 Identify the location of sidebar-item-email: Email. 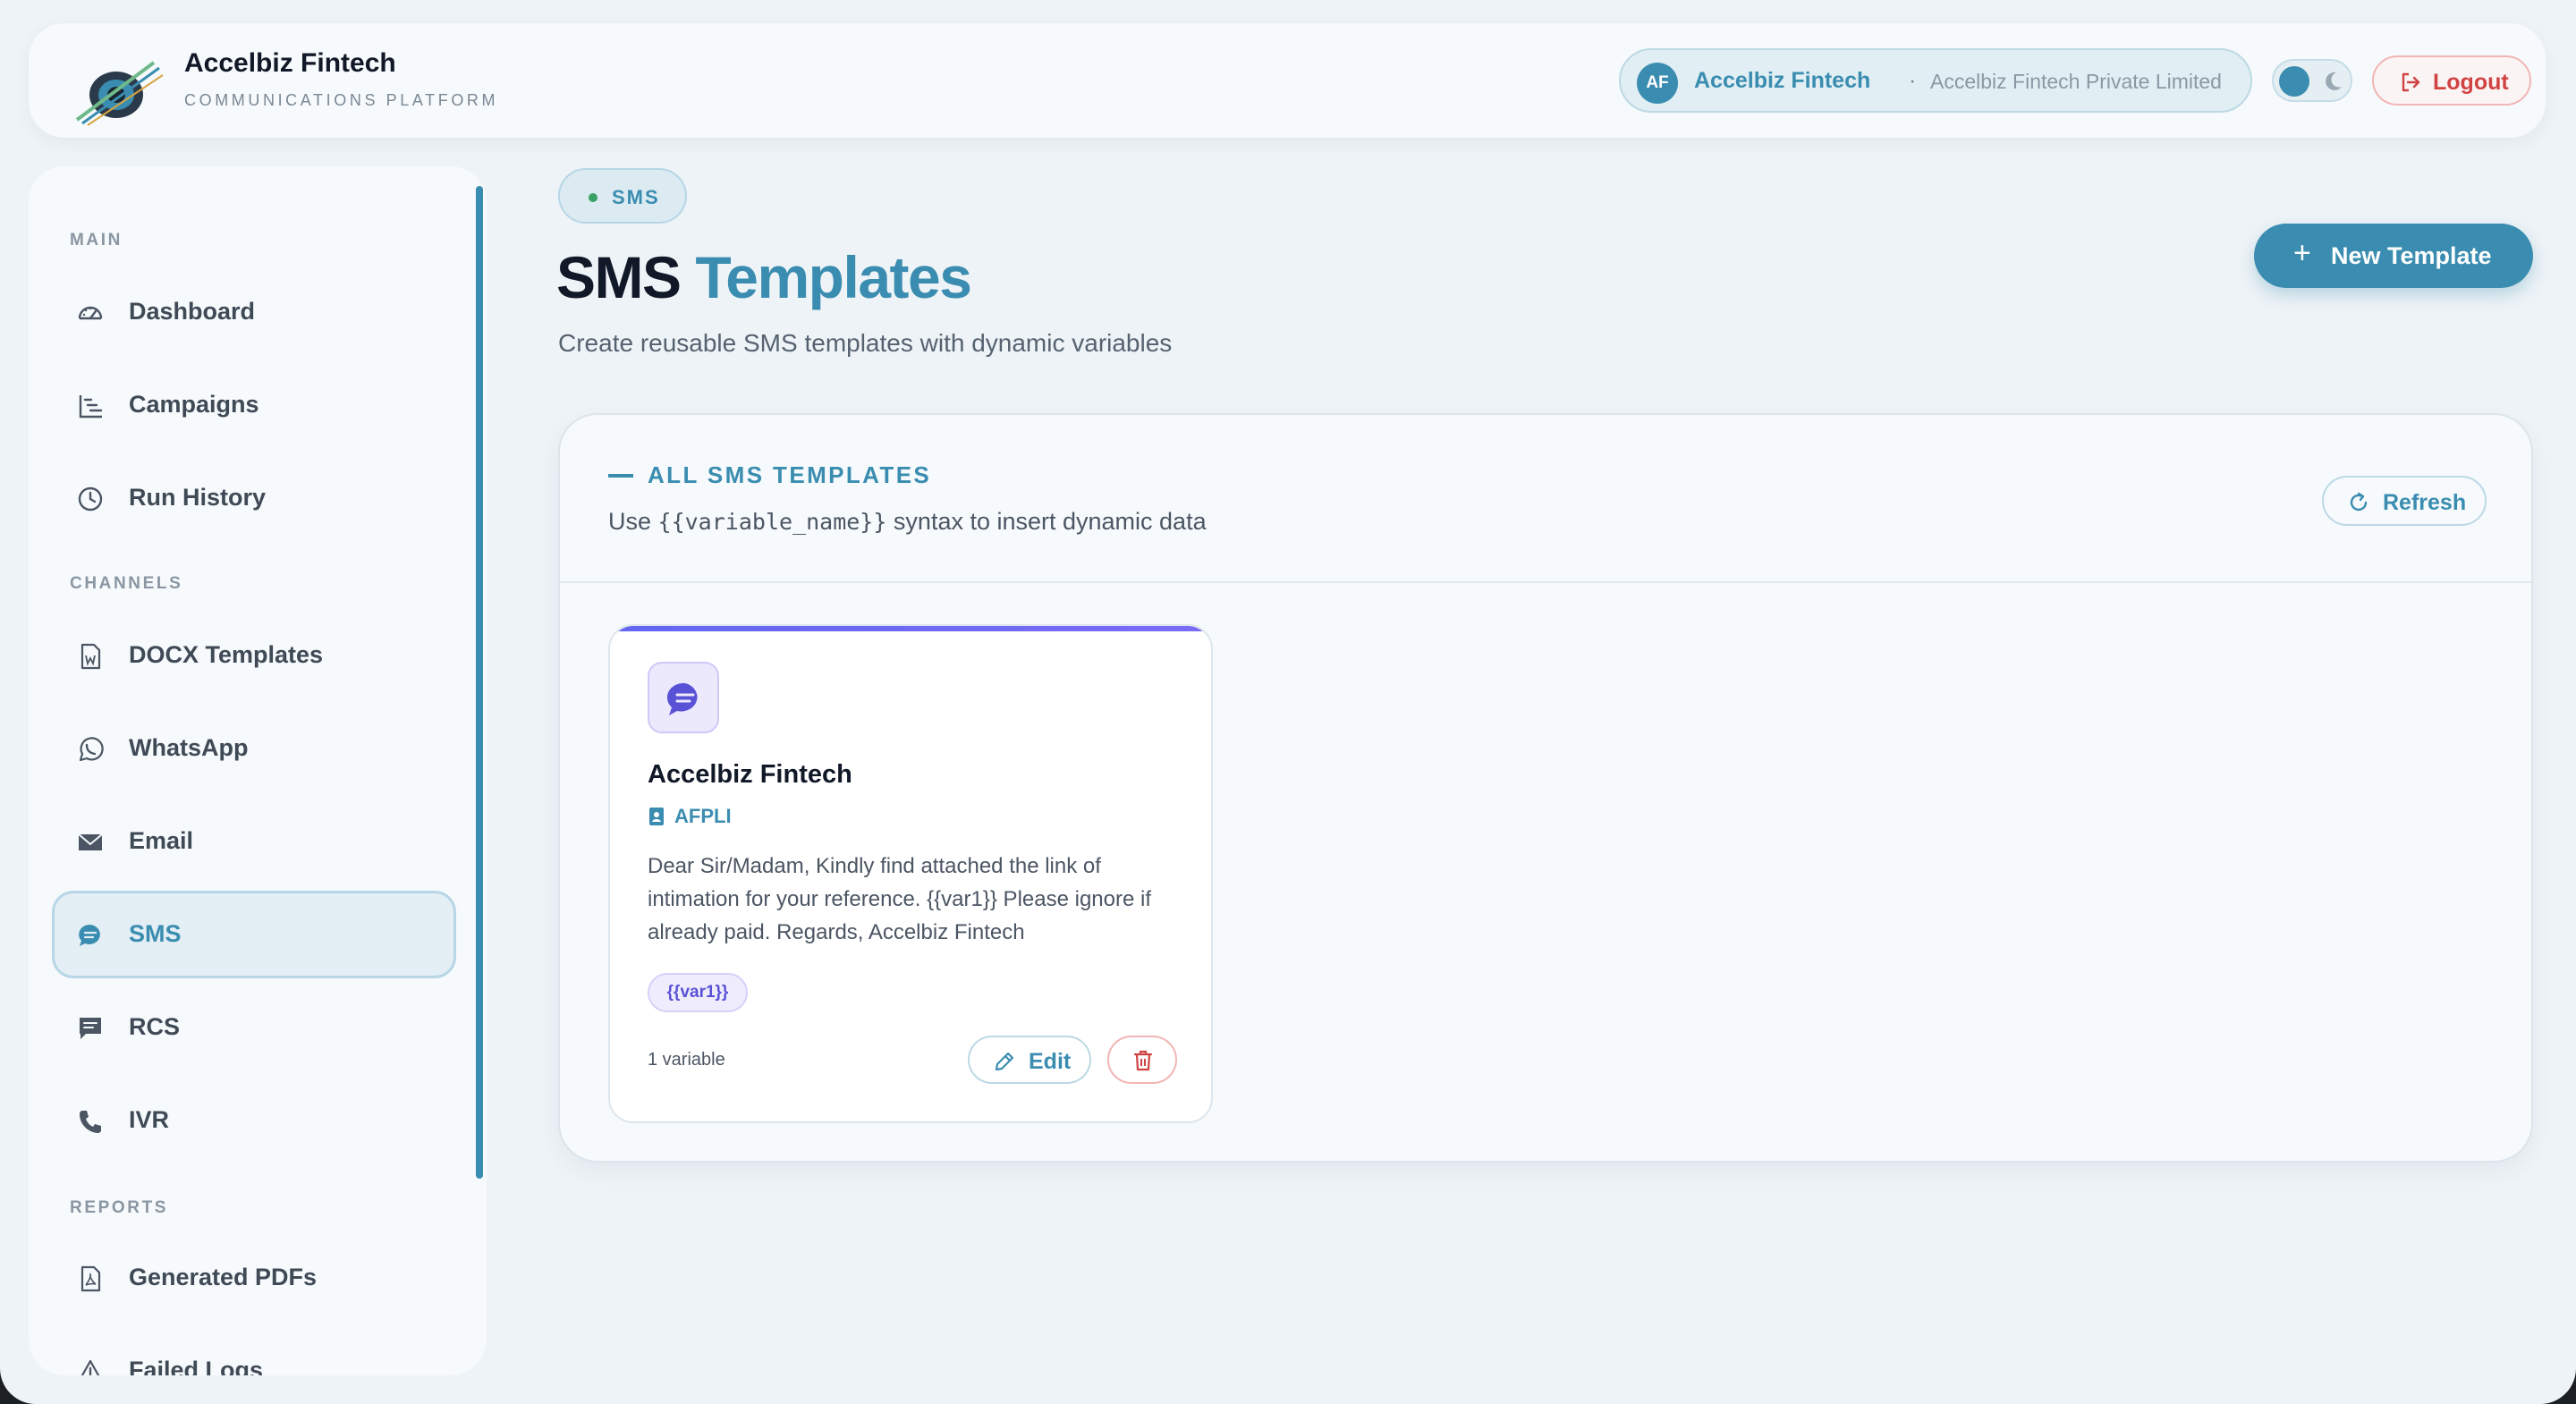
(254, 842).